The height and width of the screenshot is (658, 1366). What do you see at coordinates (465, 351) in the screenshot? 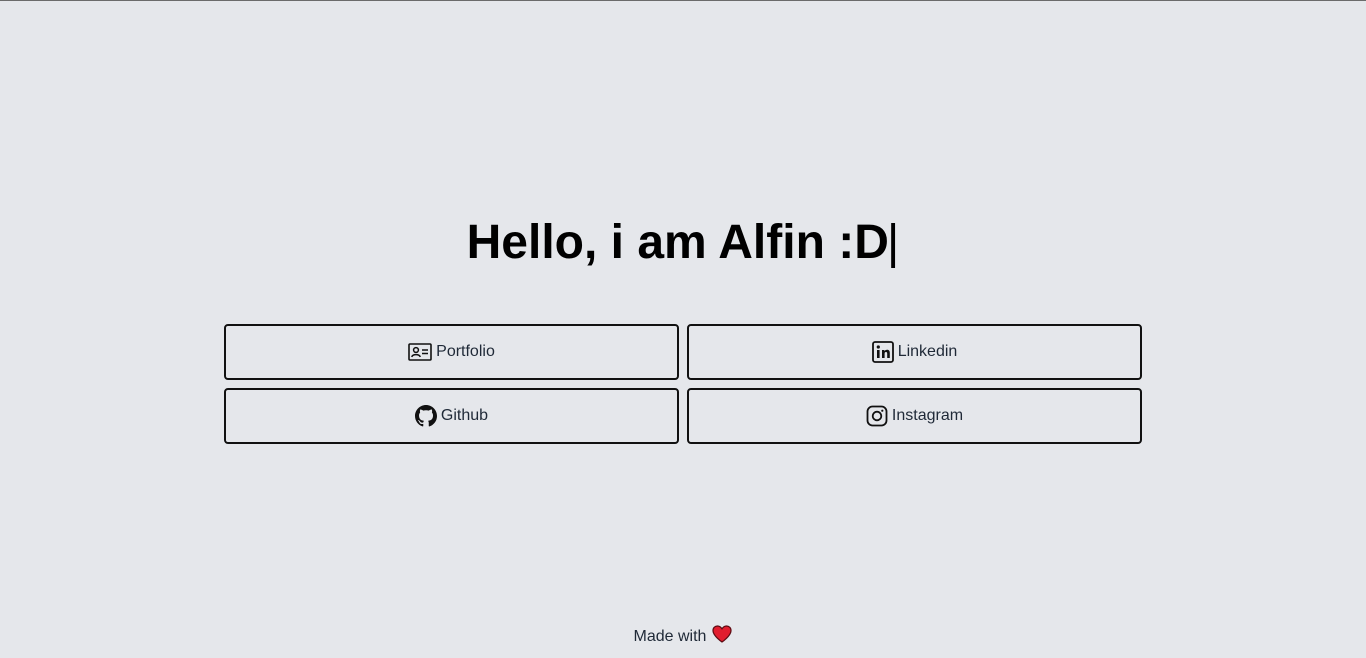
I see `portfolio-label: Portfolio` at bounding box center [465, 351].